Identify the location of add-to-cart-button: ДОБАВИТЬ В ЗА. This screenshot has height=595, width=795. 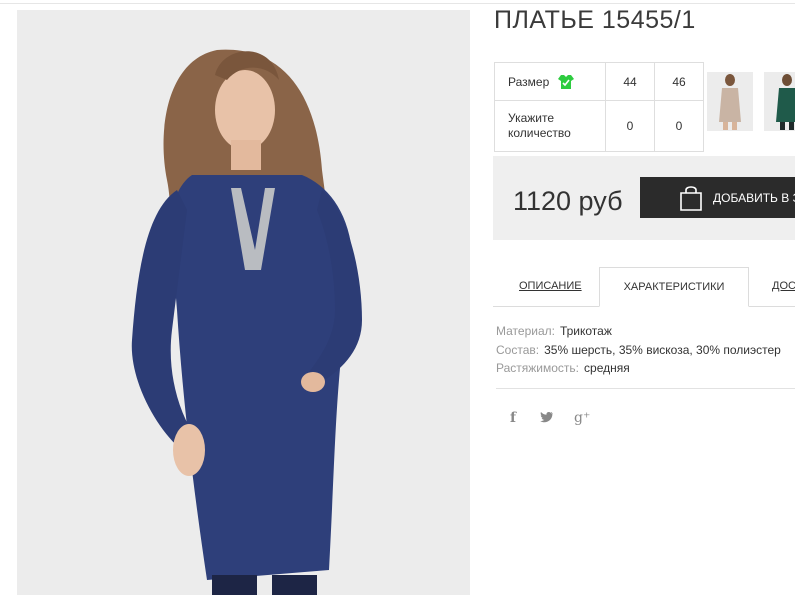
(717, 197).